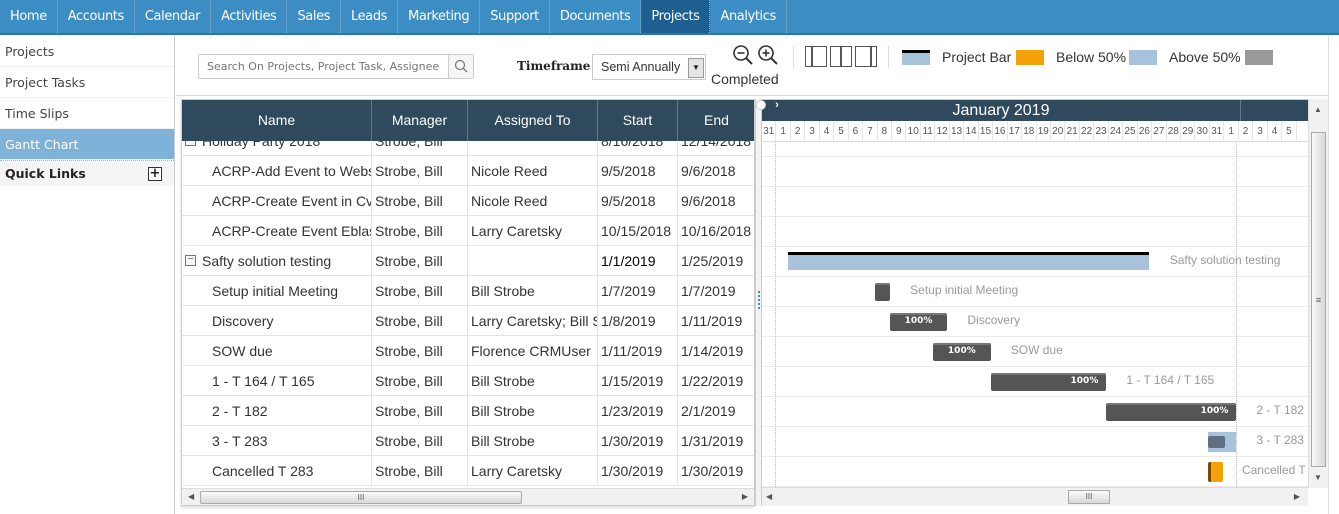 The image size is (1339, 514). I want to click on scroll-down-icon: ▼, so click(1318, 477).